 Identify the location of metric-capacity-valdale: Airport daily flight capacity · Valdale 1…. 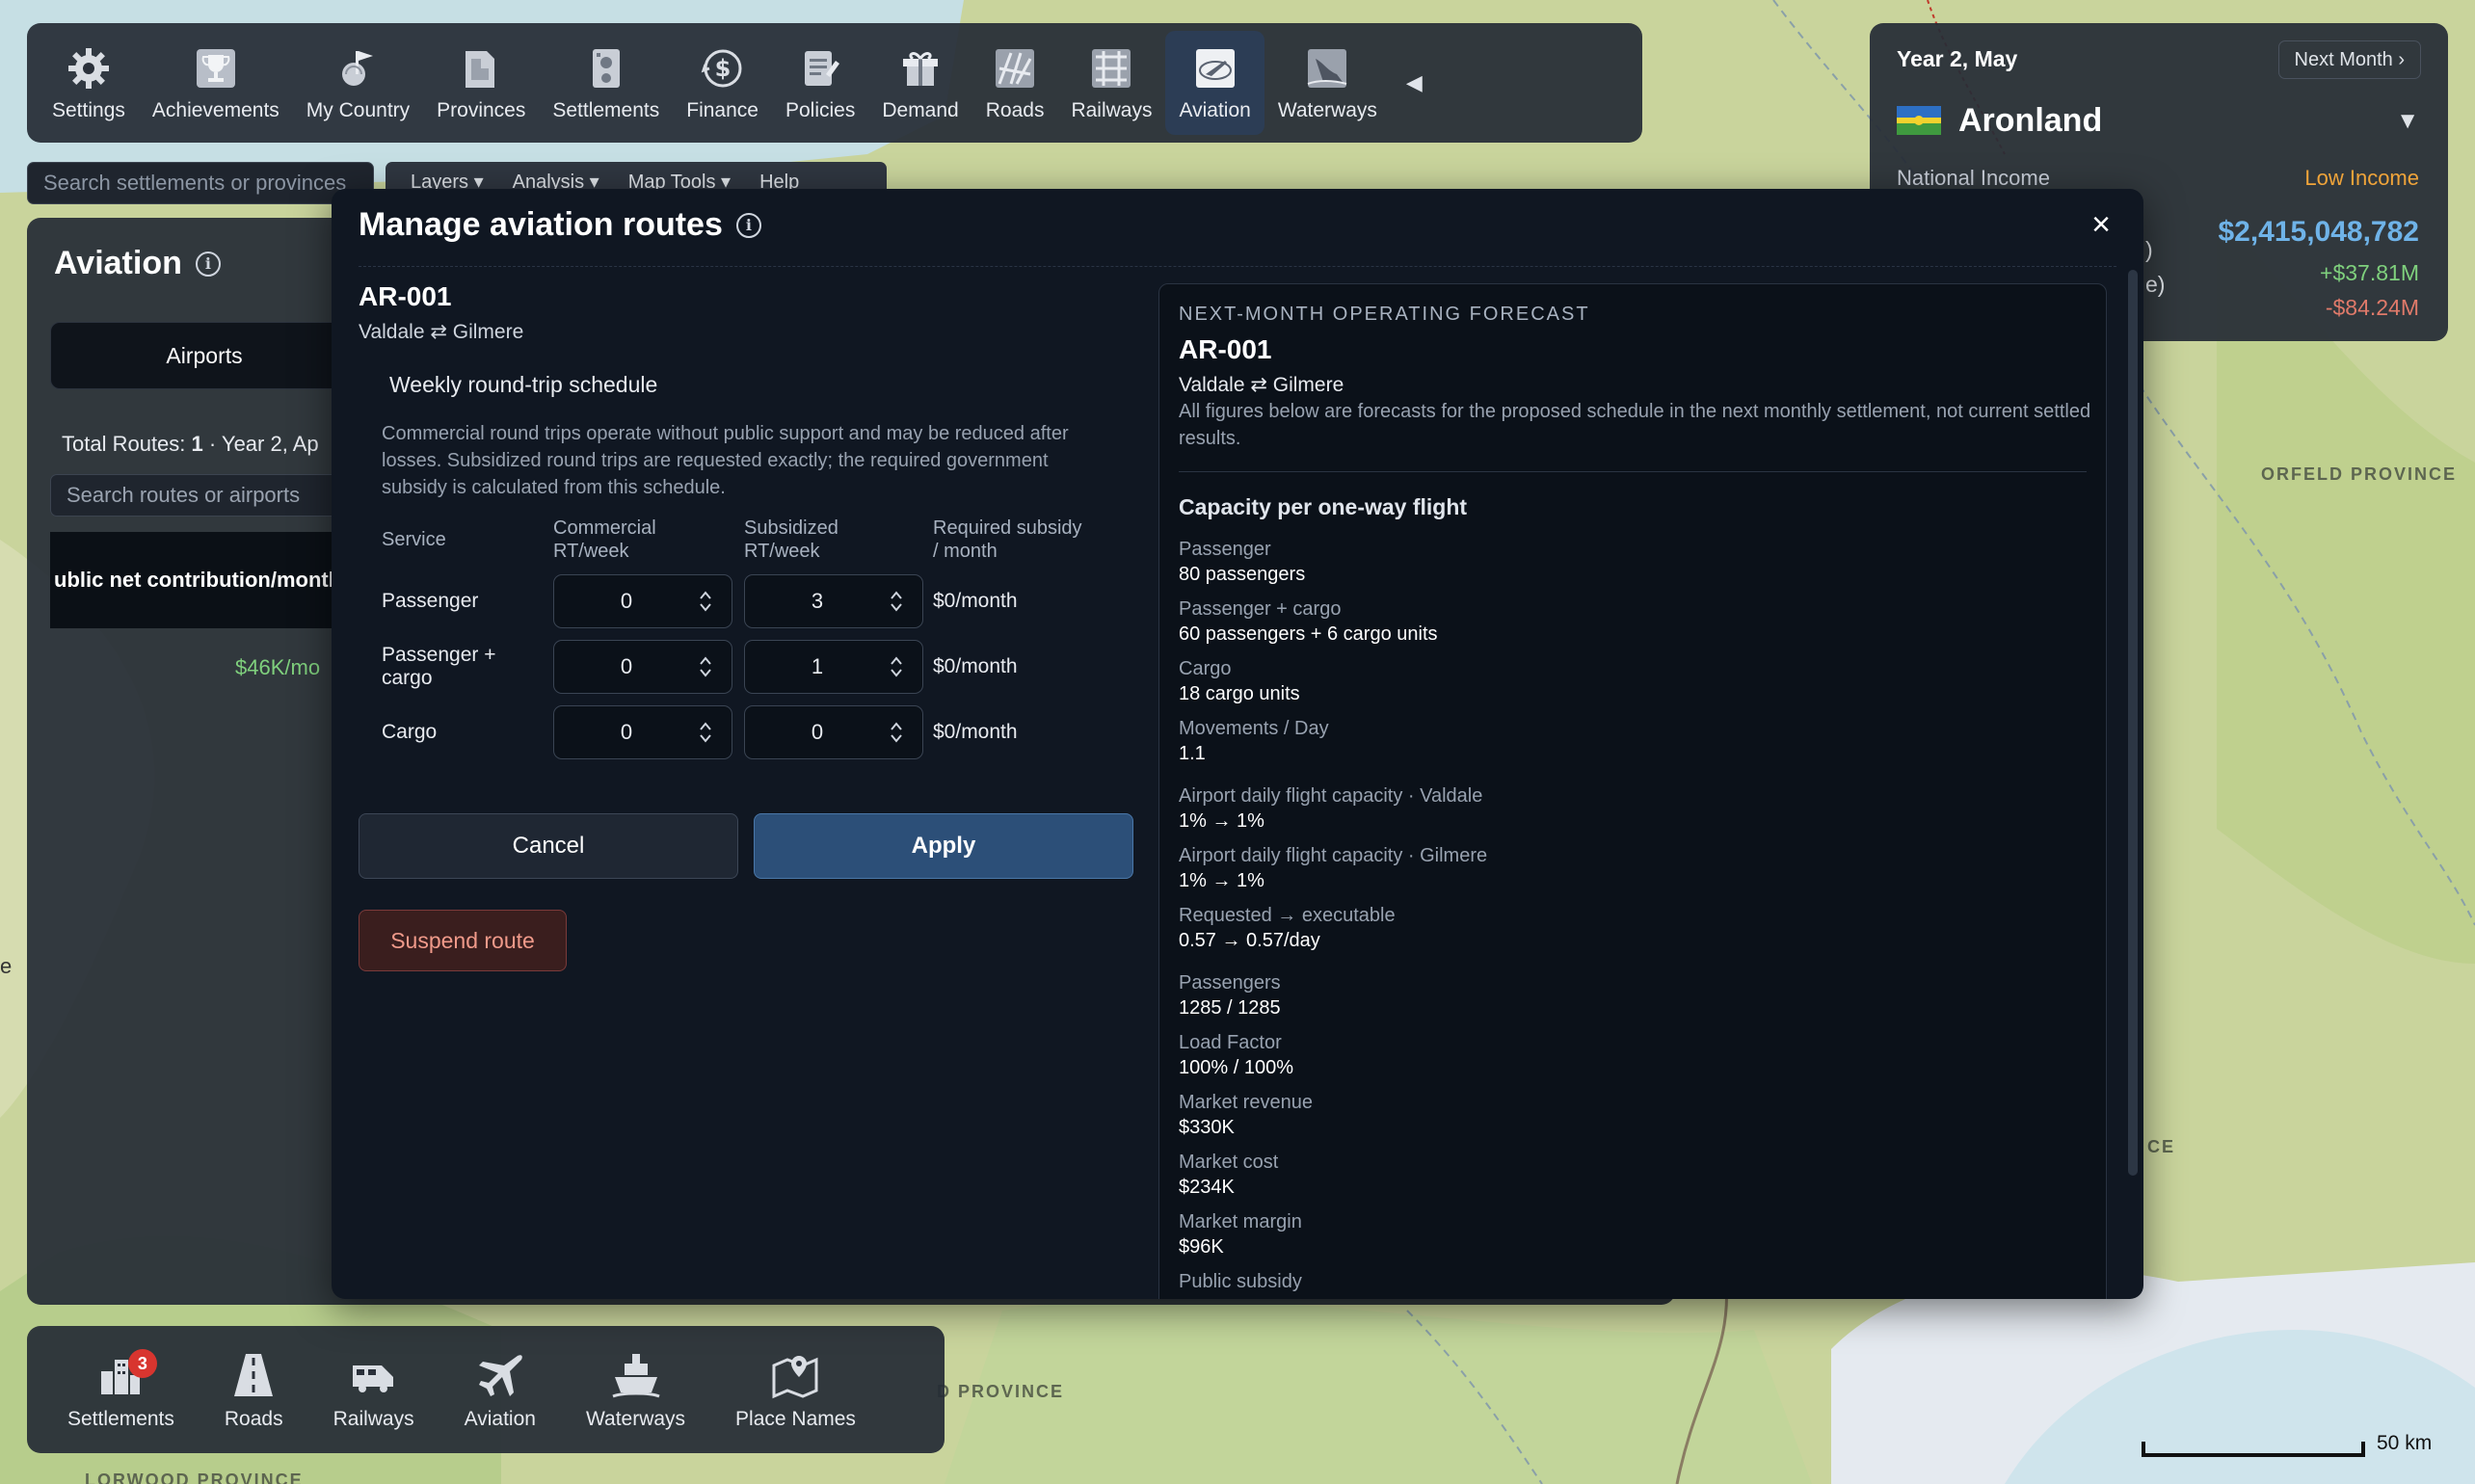
(1330, 808).